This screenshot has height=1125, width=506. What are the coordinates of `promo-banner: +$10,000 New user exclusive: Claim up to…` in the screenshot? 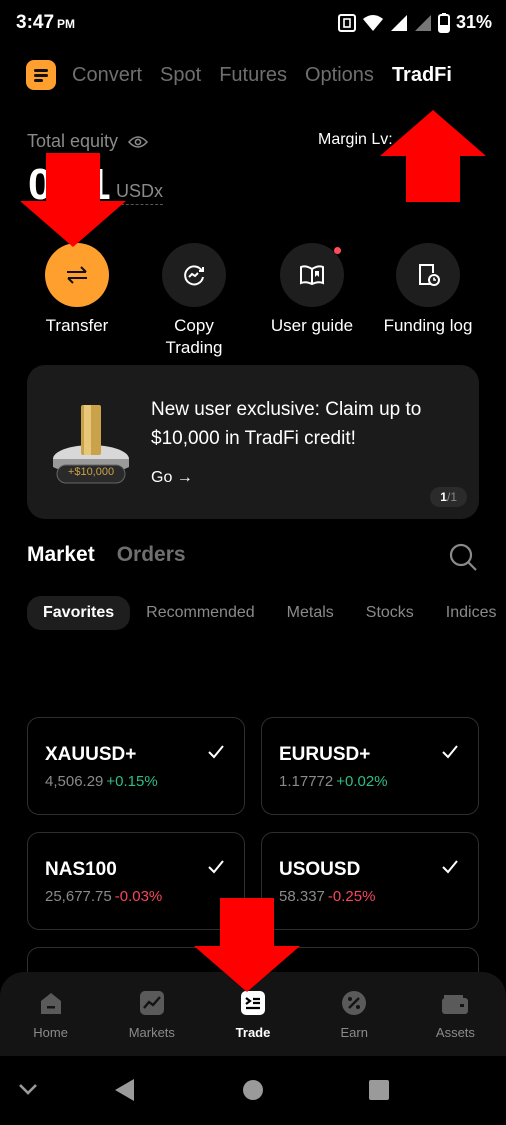 It's located at (253, 442).